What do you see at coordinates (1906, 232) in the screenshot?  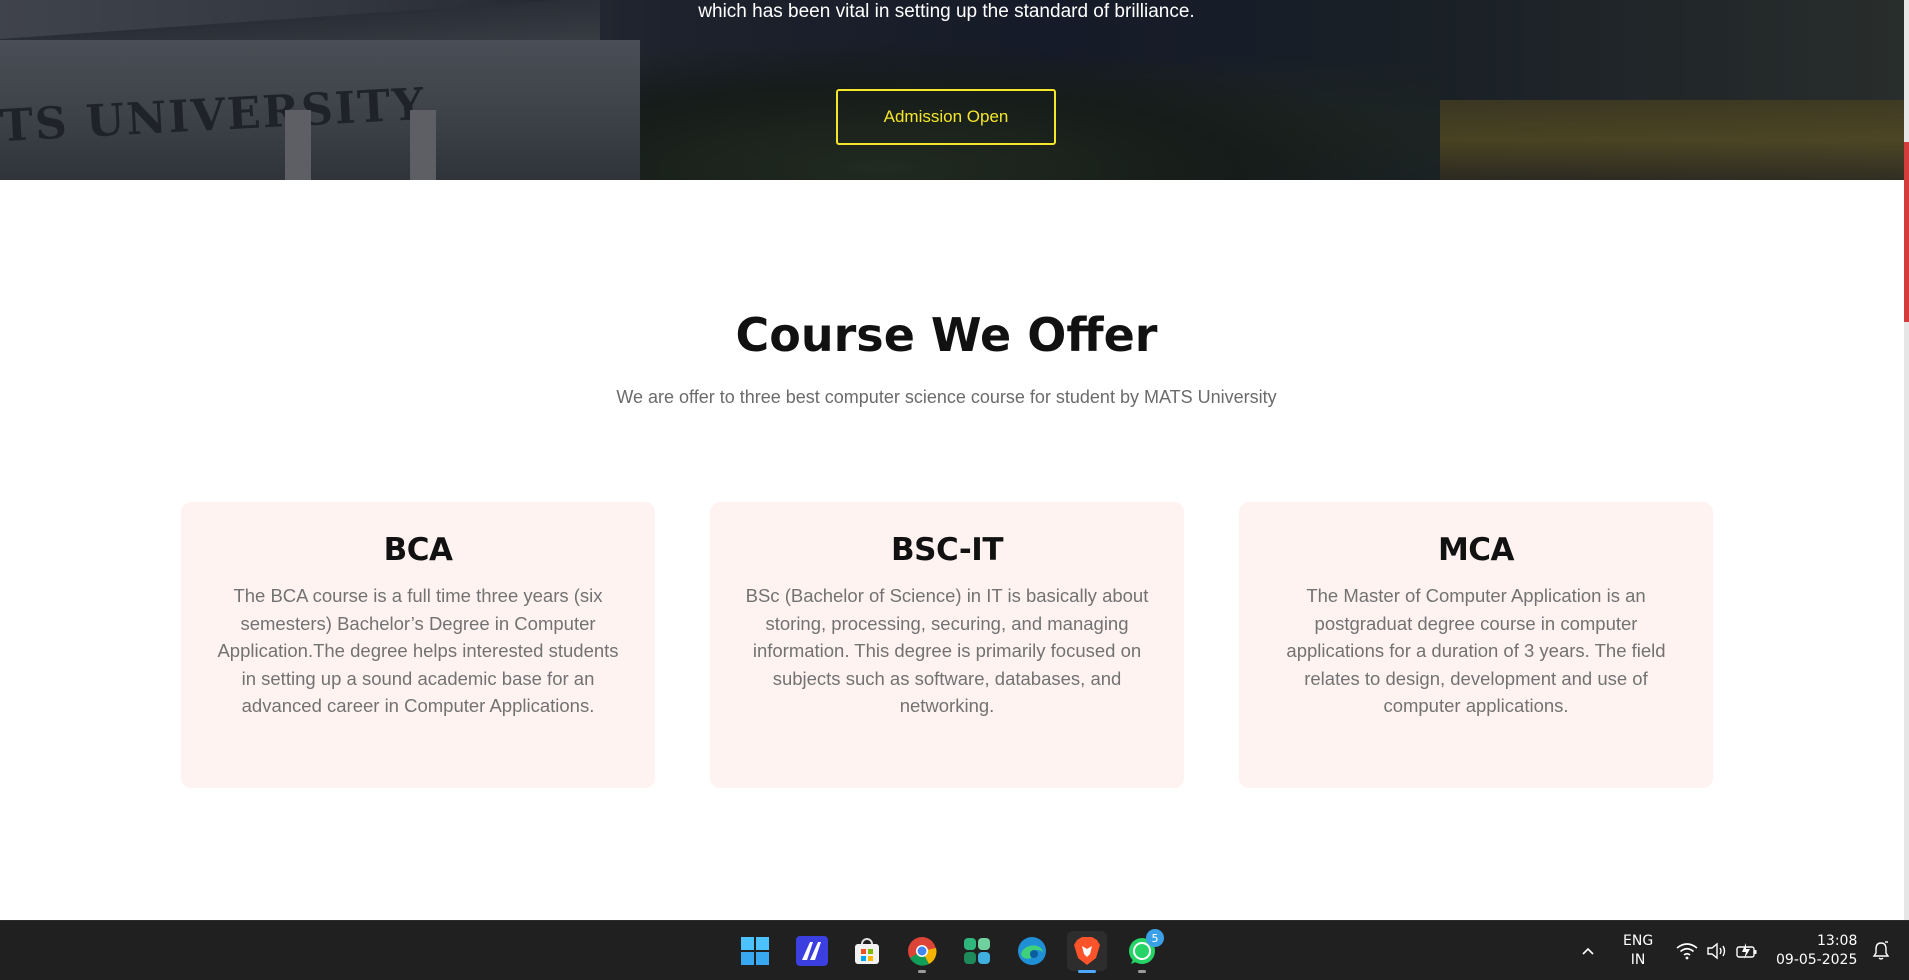 I see `scrollbar-thumb` at bounding box center [1906, 232].